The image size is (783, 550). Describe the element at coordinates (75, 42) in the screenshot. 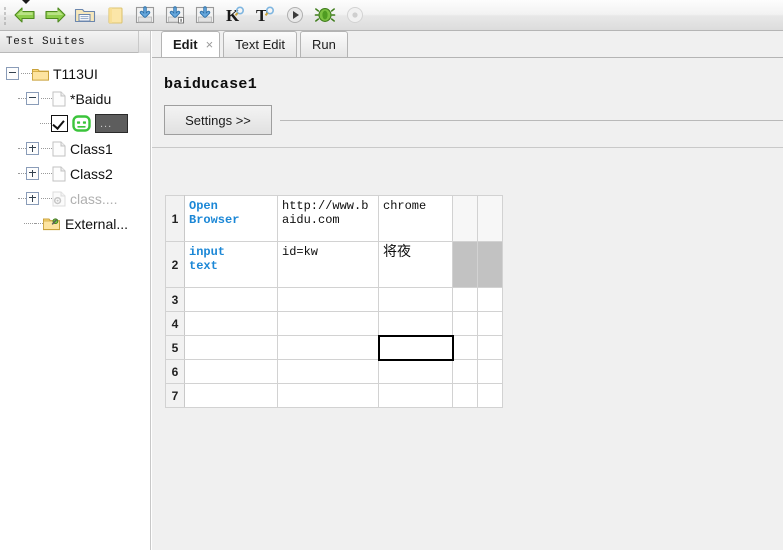

I see `sidebar-title: Test Suites` at that location.